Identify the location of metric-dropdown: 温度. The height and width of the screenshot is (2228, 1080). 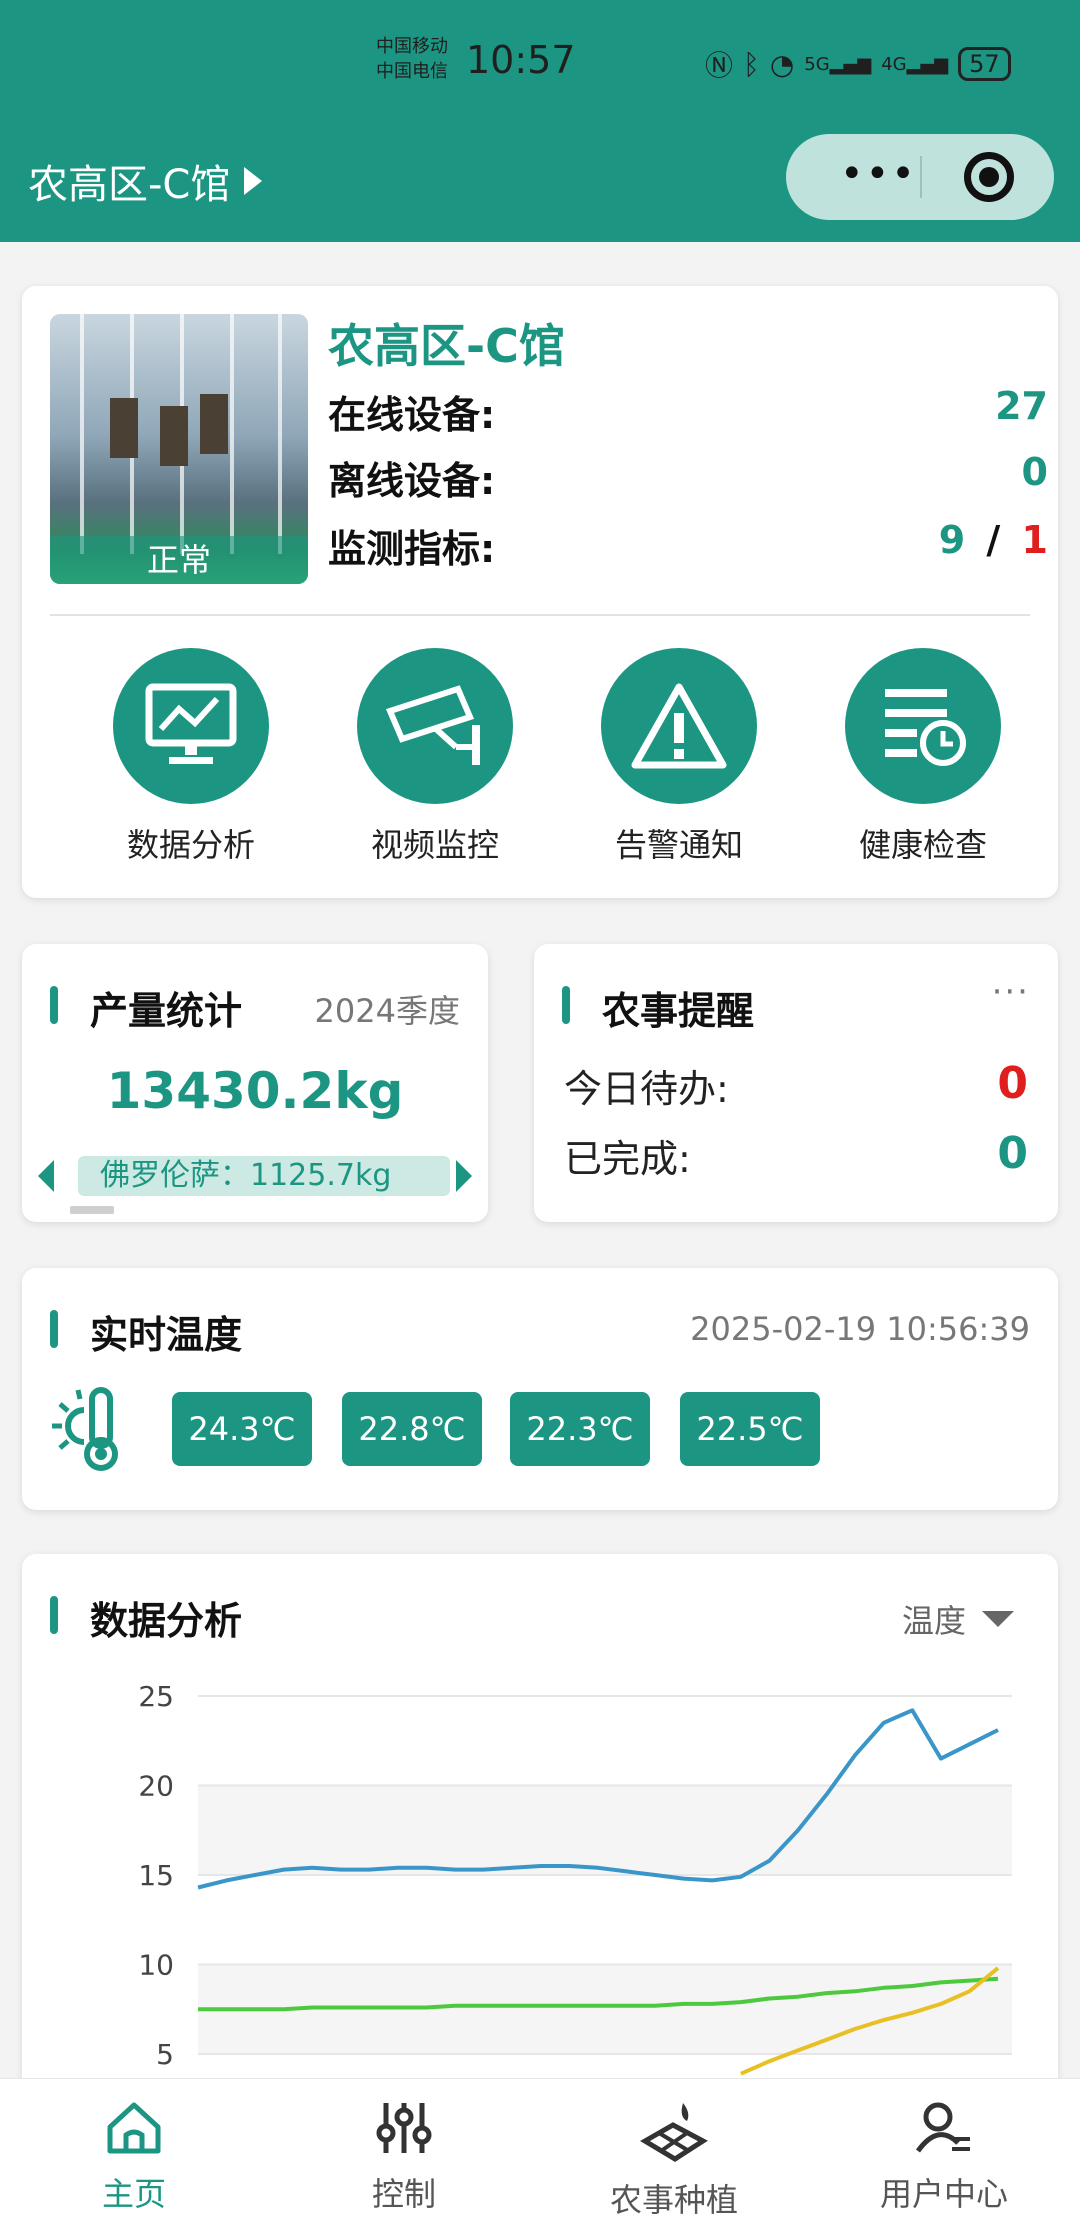
(958, 1619).